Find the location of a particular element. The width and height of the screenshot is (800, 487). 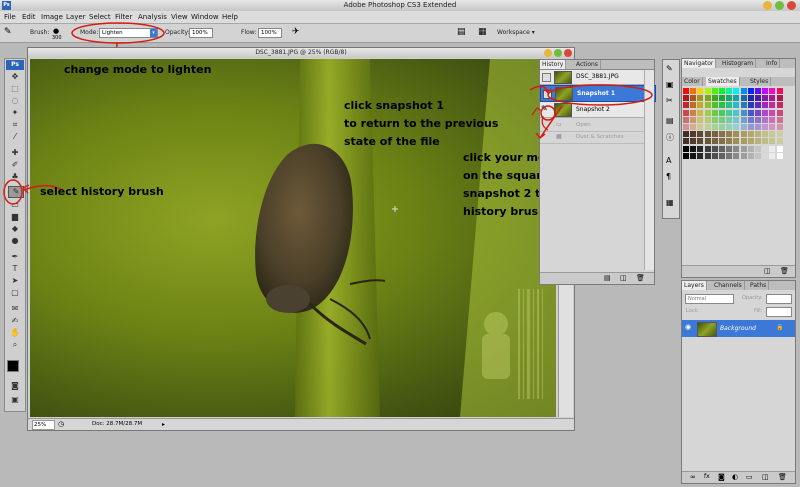

layer-mask-icon: ◙ is located at coordinates (721, 477).